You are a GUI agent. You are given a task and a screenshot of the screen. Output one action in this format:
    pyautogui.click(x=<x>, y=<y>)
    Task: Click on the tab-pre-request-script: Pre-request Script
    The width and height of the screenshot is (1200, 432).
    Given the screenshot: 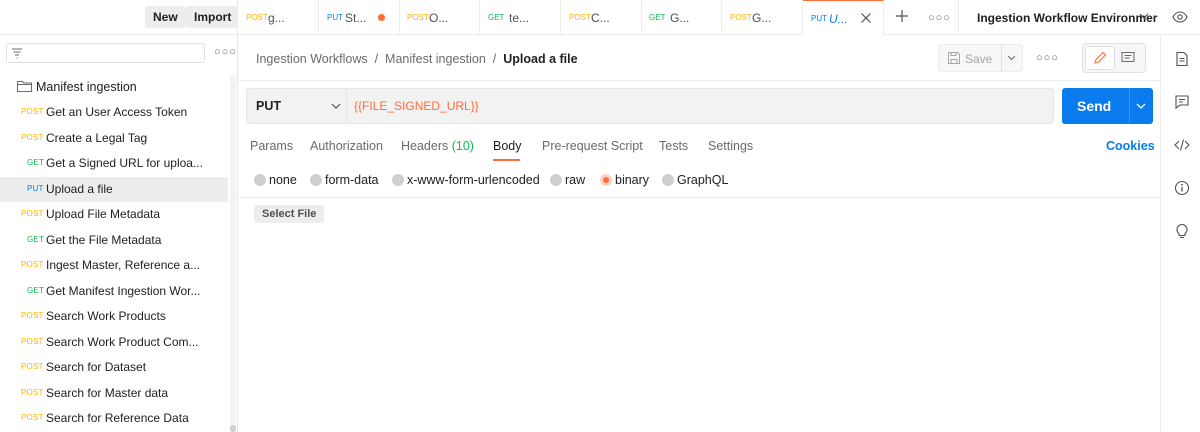 What is the action you would take?
    pyautogui.click(x=592, y=146)
    